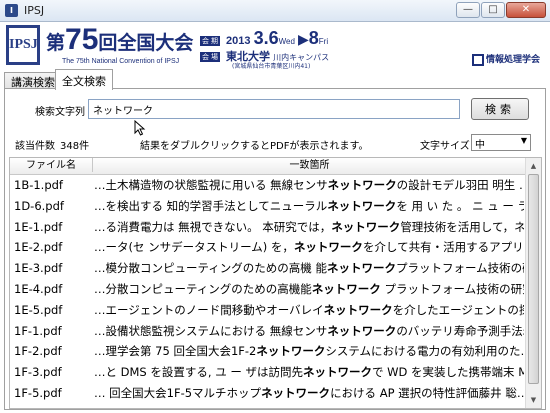 The width and height of the screenshot is (550, 413). I want to click on row-filename: 1E-5.pdf, so click(38, 309).